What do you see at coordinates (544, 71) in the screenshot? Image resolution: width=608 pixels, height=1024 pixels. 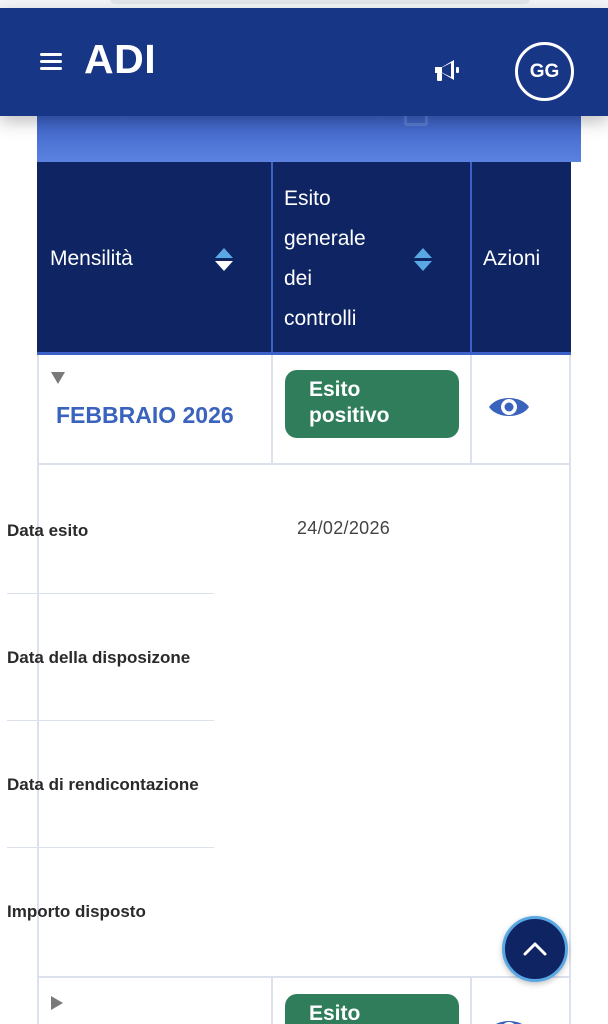 I see `user-avatar: GG` at bounding box center [544, 71].